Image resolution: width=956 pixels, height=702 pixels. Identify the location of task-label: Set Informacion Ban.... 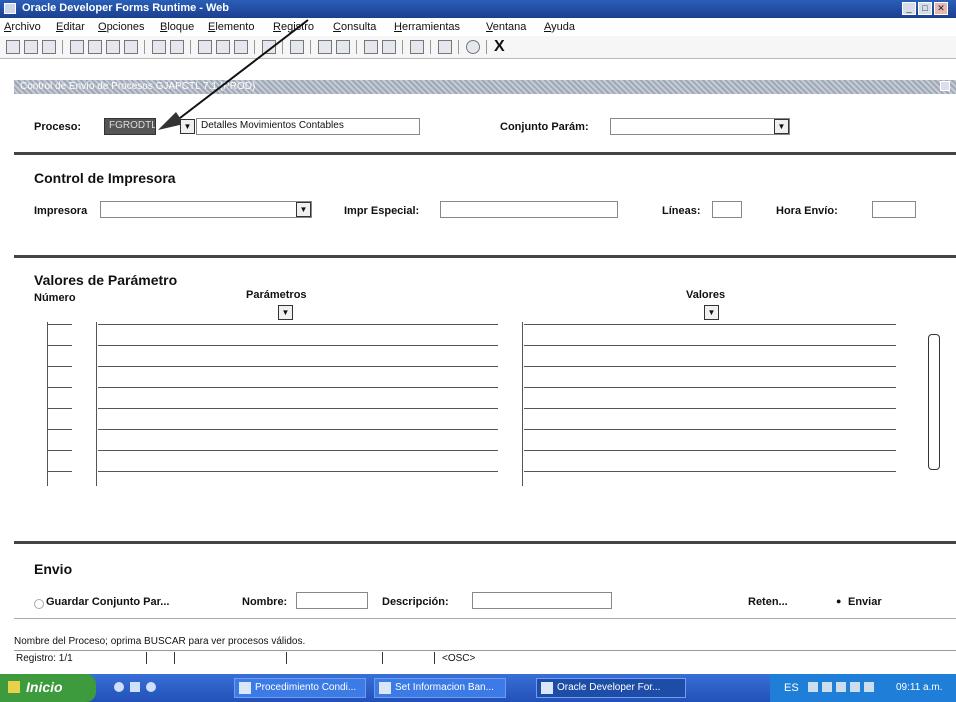
(444, 687).